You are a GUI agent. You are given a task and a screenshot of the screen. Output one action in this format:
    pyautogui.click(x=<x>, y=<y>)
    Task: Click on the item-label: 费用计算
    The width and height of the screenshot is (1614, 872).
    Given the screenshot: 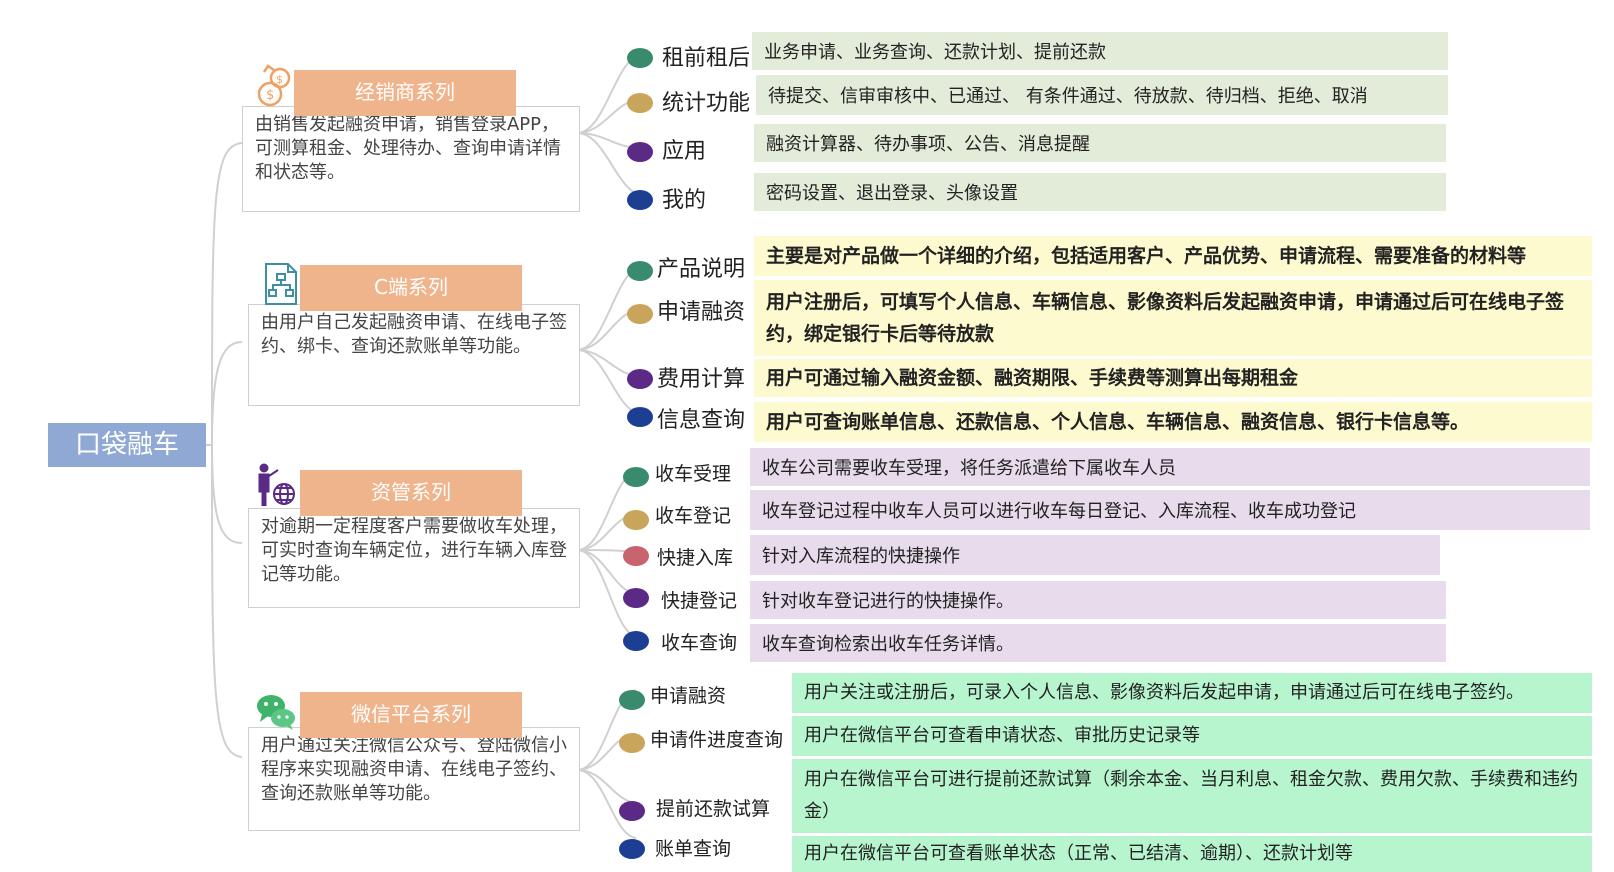 What is the action you would take?
    pyautogui.click(x=701, y=377)
    